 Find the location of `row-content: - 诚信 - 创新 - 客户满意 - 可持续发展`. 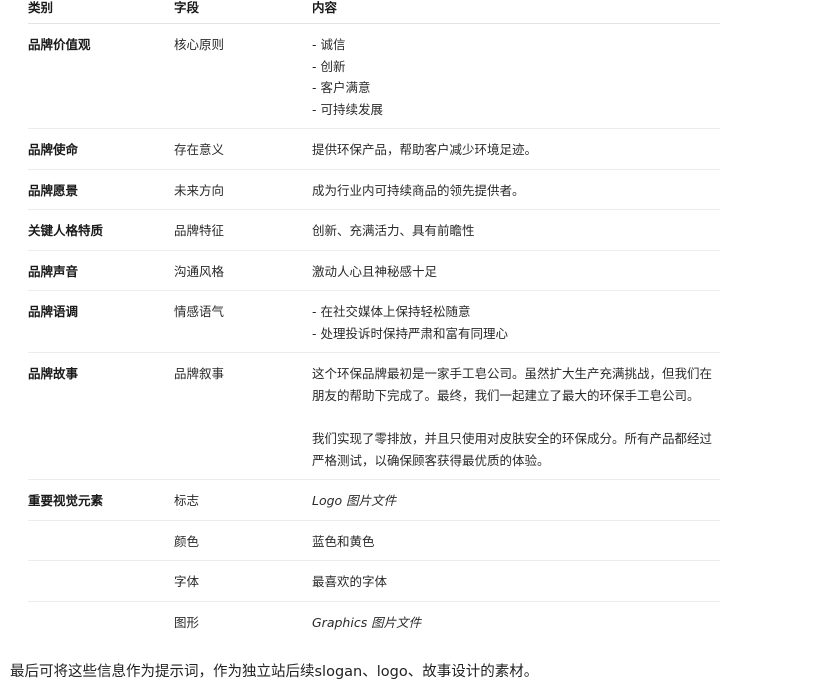

row-content: - 诚信 - 创新 - 客户满意 - 可持续发展 is located at coordinates (516, 76).